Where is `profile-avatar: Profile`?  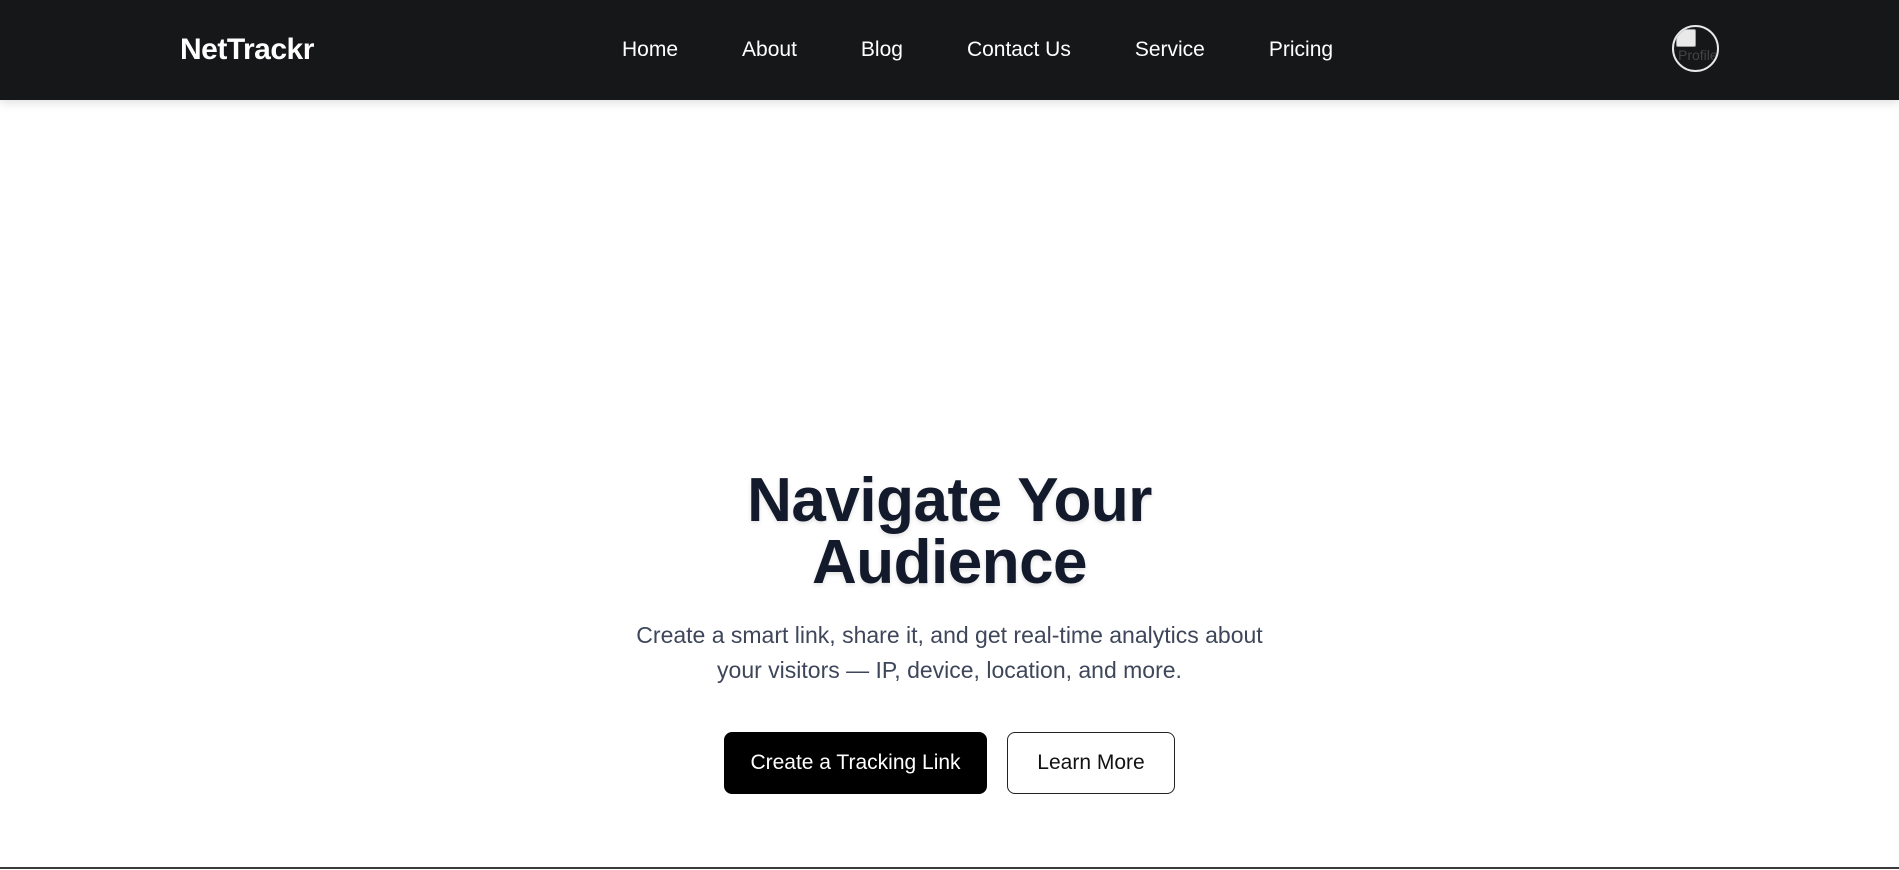
profile-avatar: Profile is located at coordinates (1695, 48).